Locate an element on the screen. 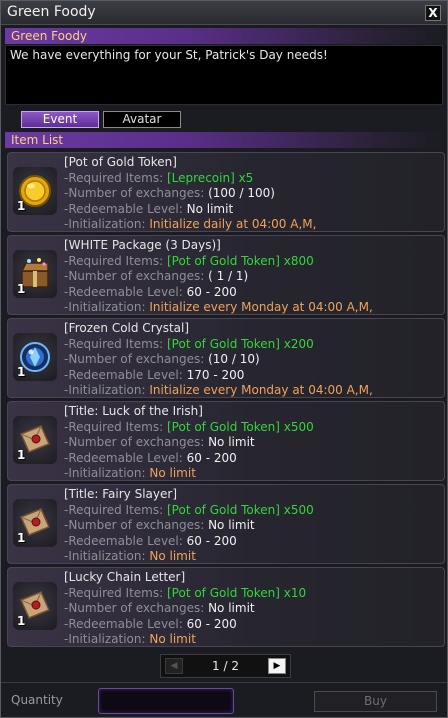 The height and width of the screenshot is (718, 448). item-name: [Title: Fairy Slayer] is located at coordinates (120, 494).